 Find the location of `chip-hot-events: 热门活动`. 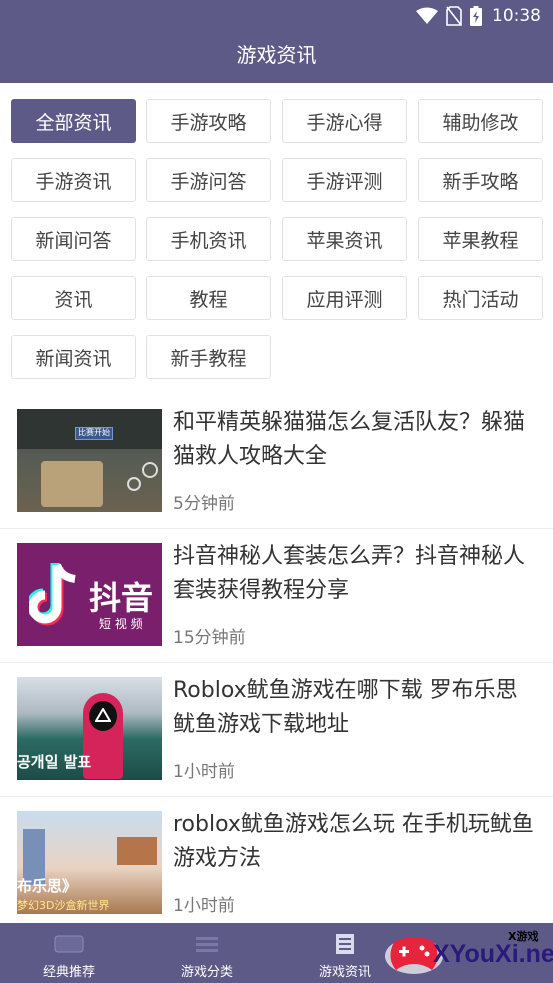

chip-hot-events: 热门活动 is located at coordinates (480, 298).